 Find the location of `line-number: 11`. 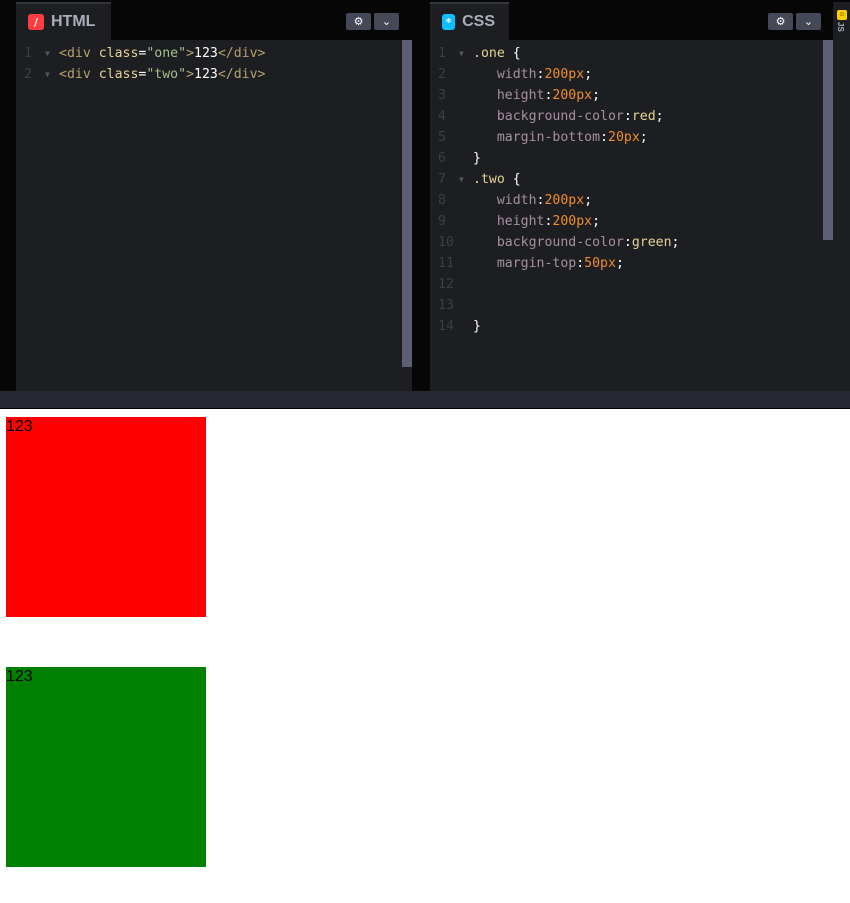

line-number: 11 is located at coordinates (446, 263).